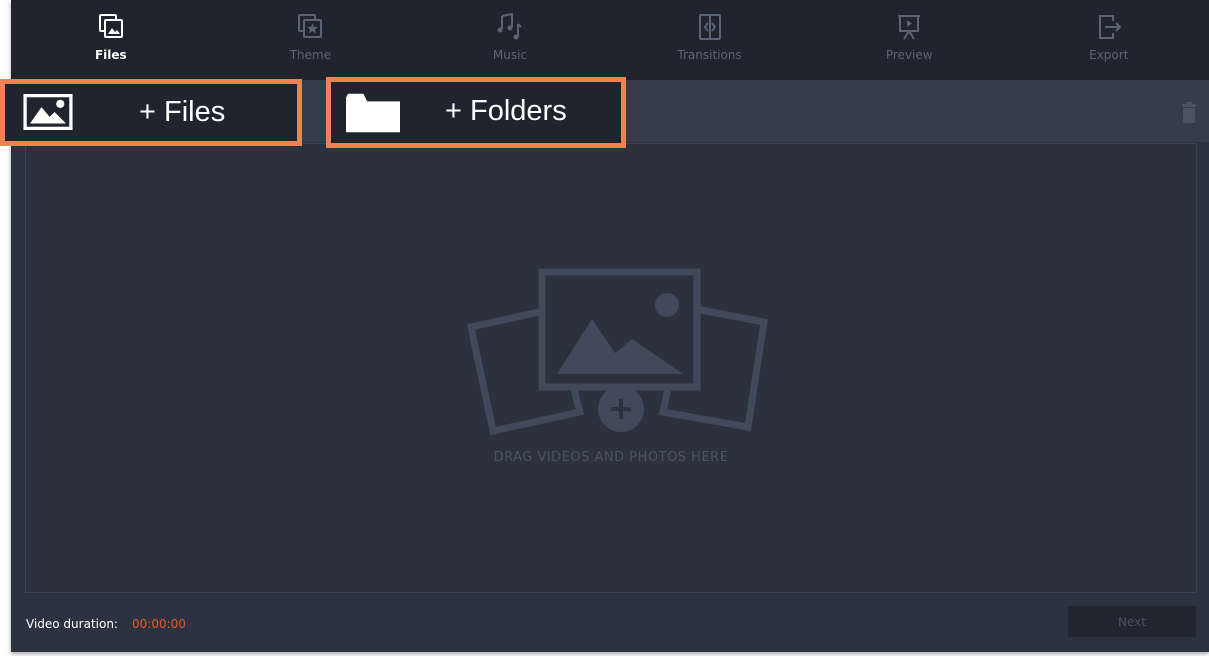  Describe the element at coordinates (110, 26) in the screenshot. I see `files-icon` at that location.